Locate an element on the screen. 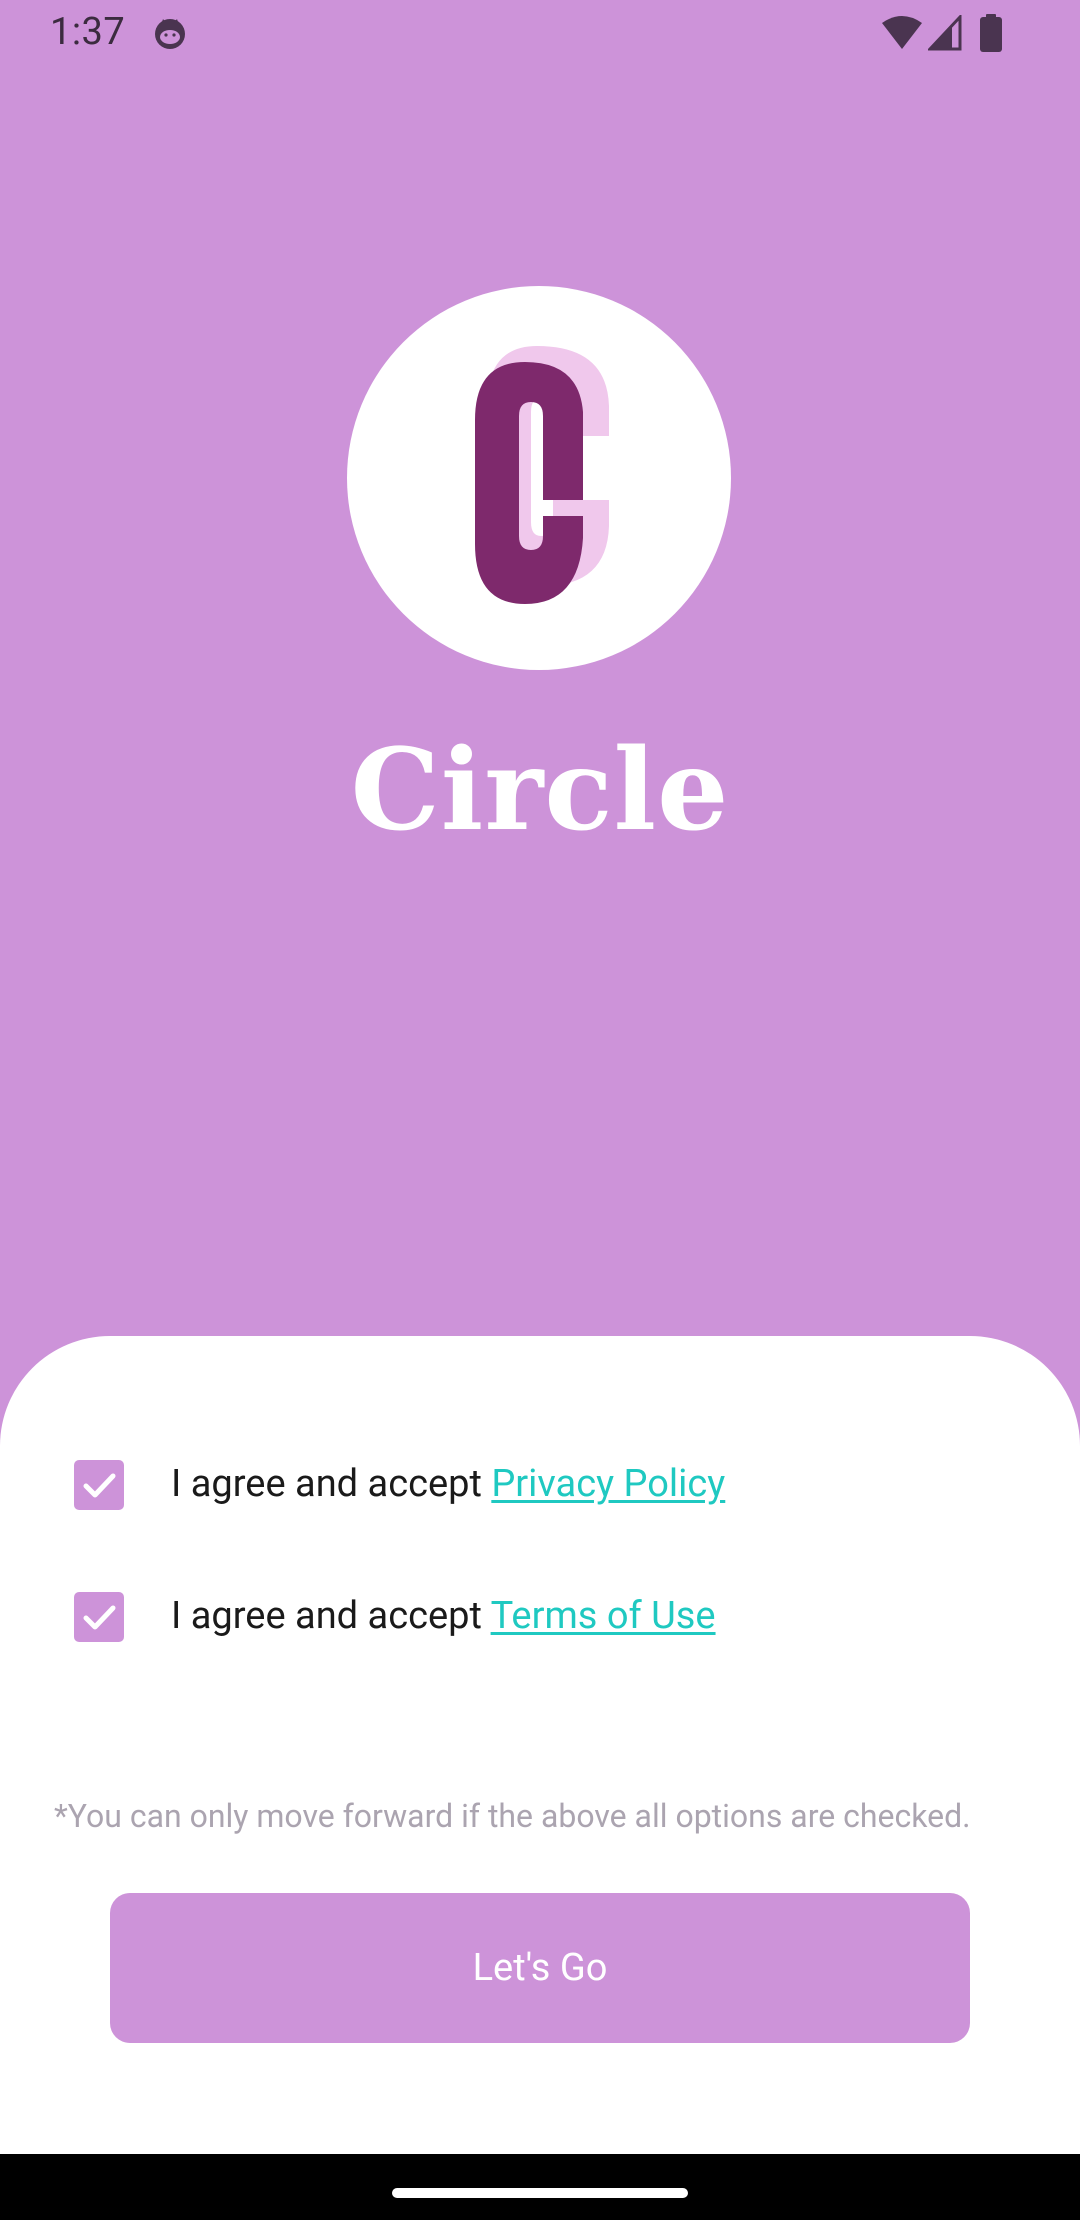 This screenshot has height=2220, width=1080. terms-of-use-link: Terms of Use is located at coordinates (603, 1616).